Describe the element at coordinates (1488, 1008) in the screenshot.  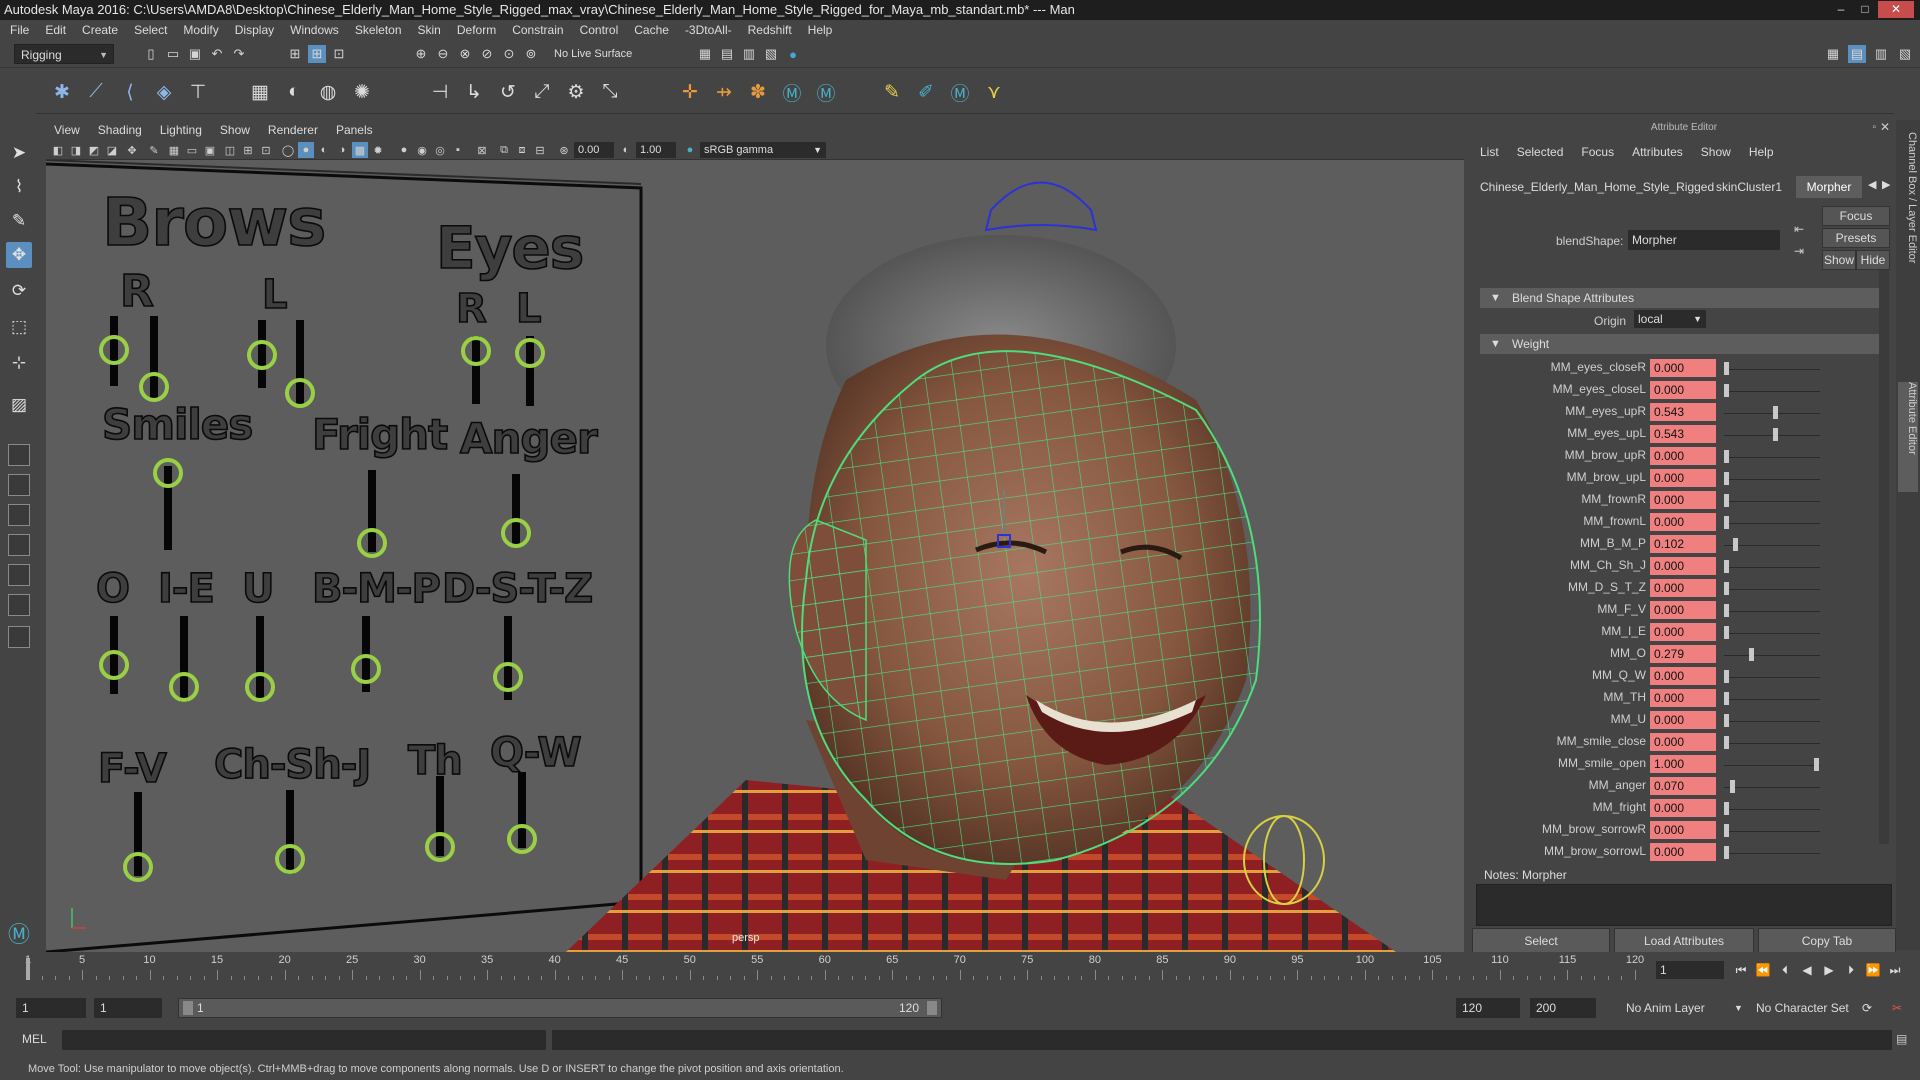
I see `playback-end-field: 120` at that location.